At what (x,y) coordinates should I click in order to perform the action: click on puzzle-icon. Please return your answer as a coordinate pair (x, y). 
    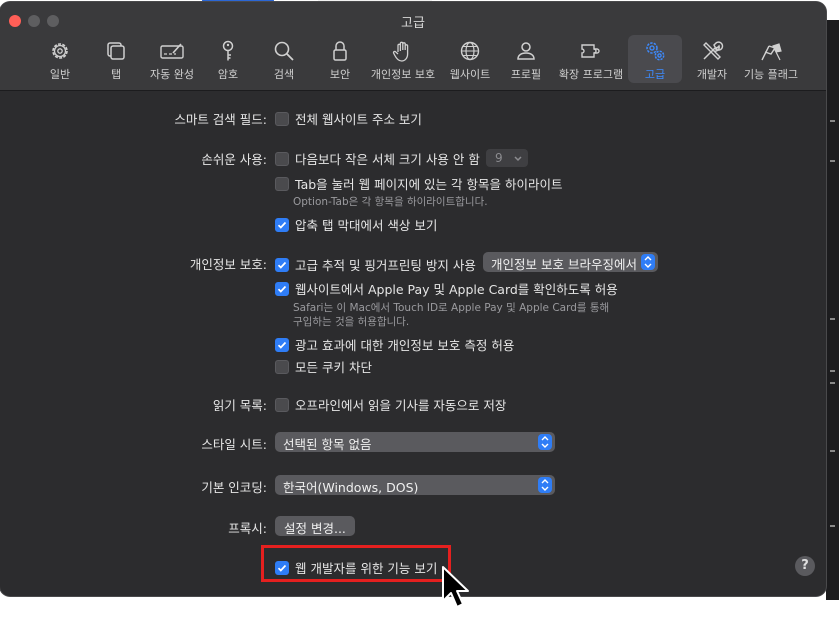
    Looking at the image, I should click on (590, 51).